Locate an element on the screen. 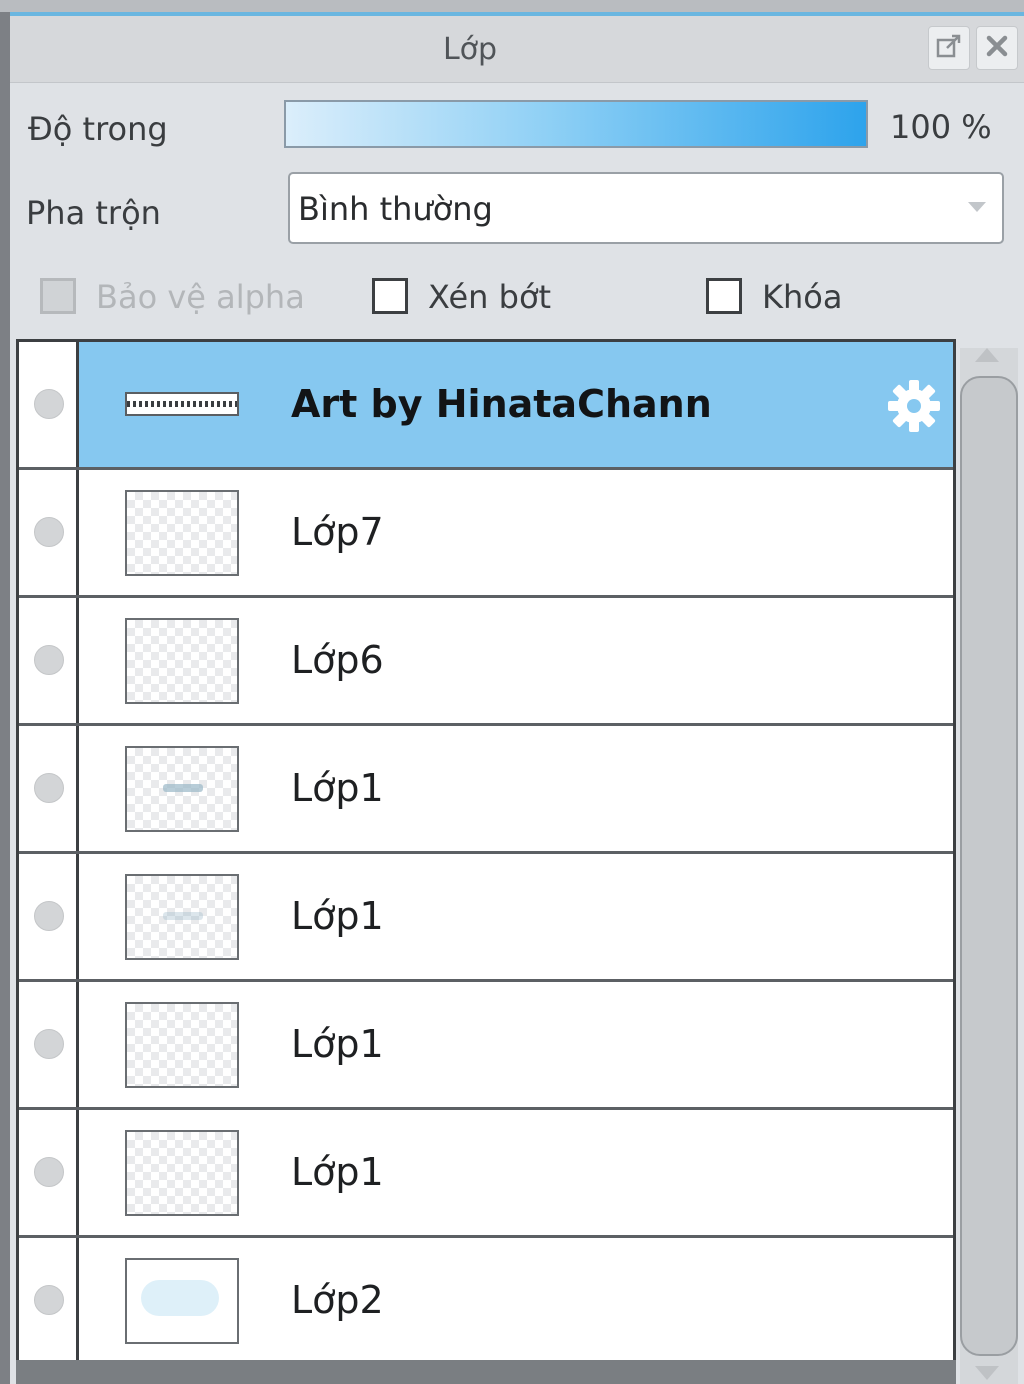 Image resolution: width=1024 pixels, height=1384 pixels. scroll-up-icon is located at coordinates (987, 355).